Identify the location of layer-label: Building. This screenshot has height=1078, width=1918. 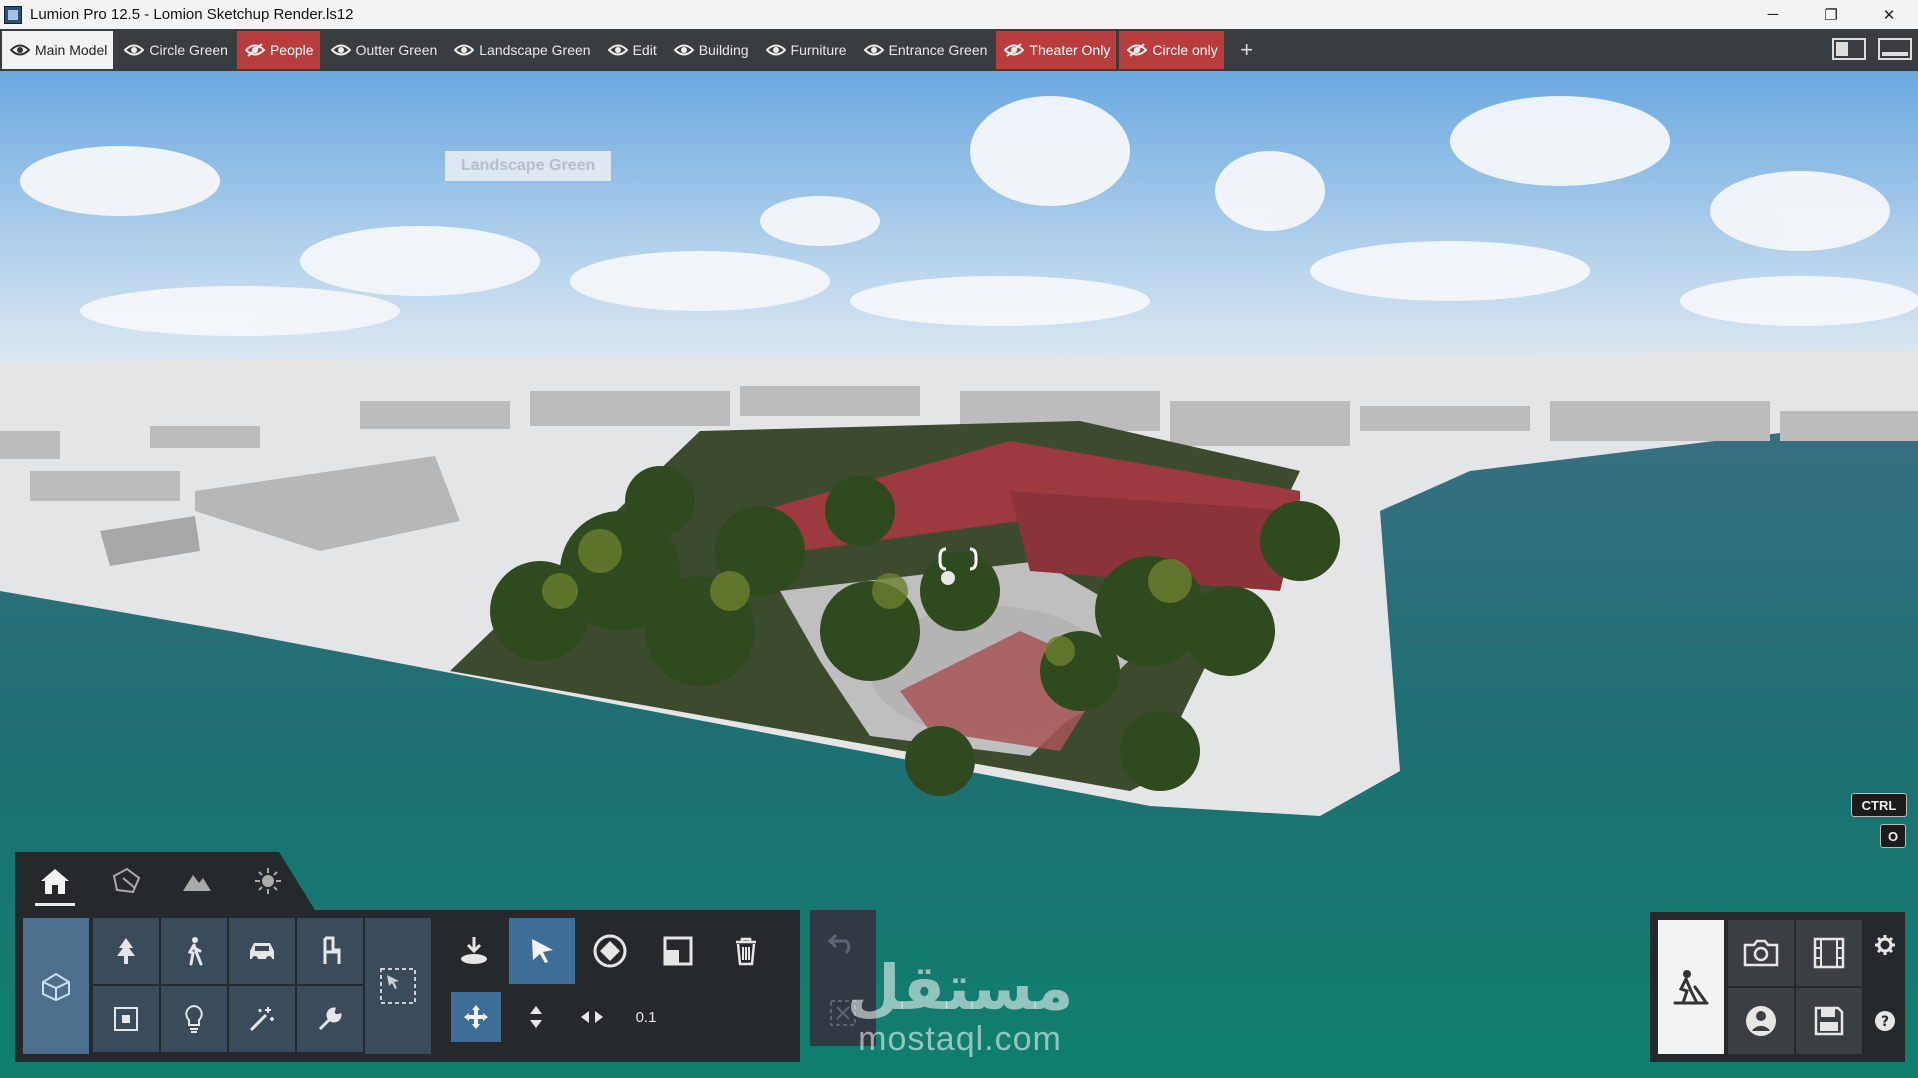
(723, 50).